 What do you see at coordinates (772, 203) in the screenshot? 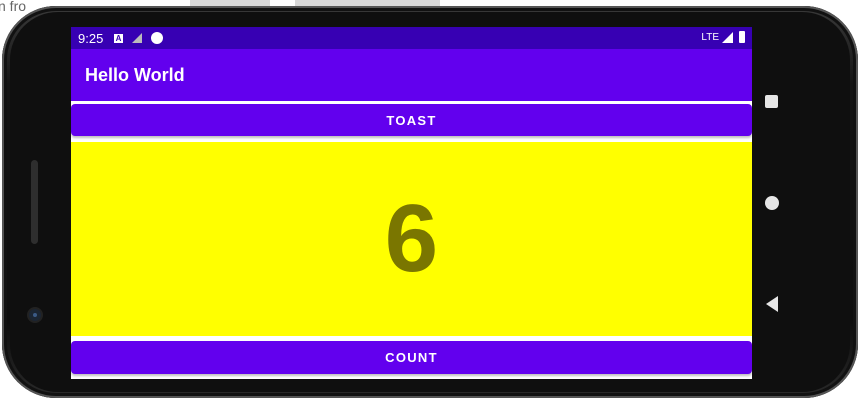
I see `home-circle-icon` at bounding box center [772, 203].